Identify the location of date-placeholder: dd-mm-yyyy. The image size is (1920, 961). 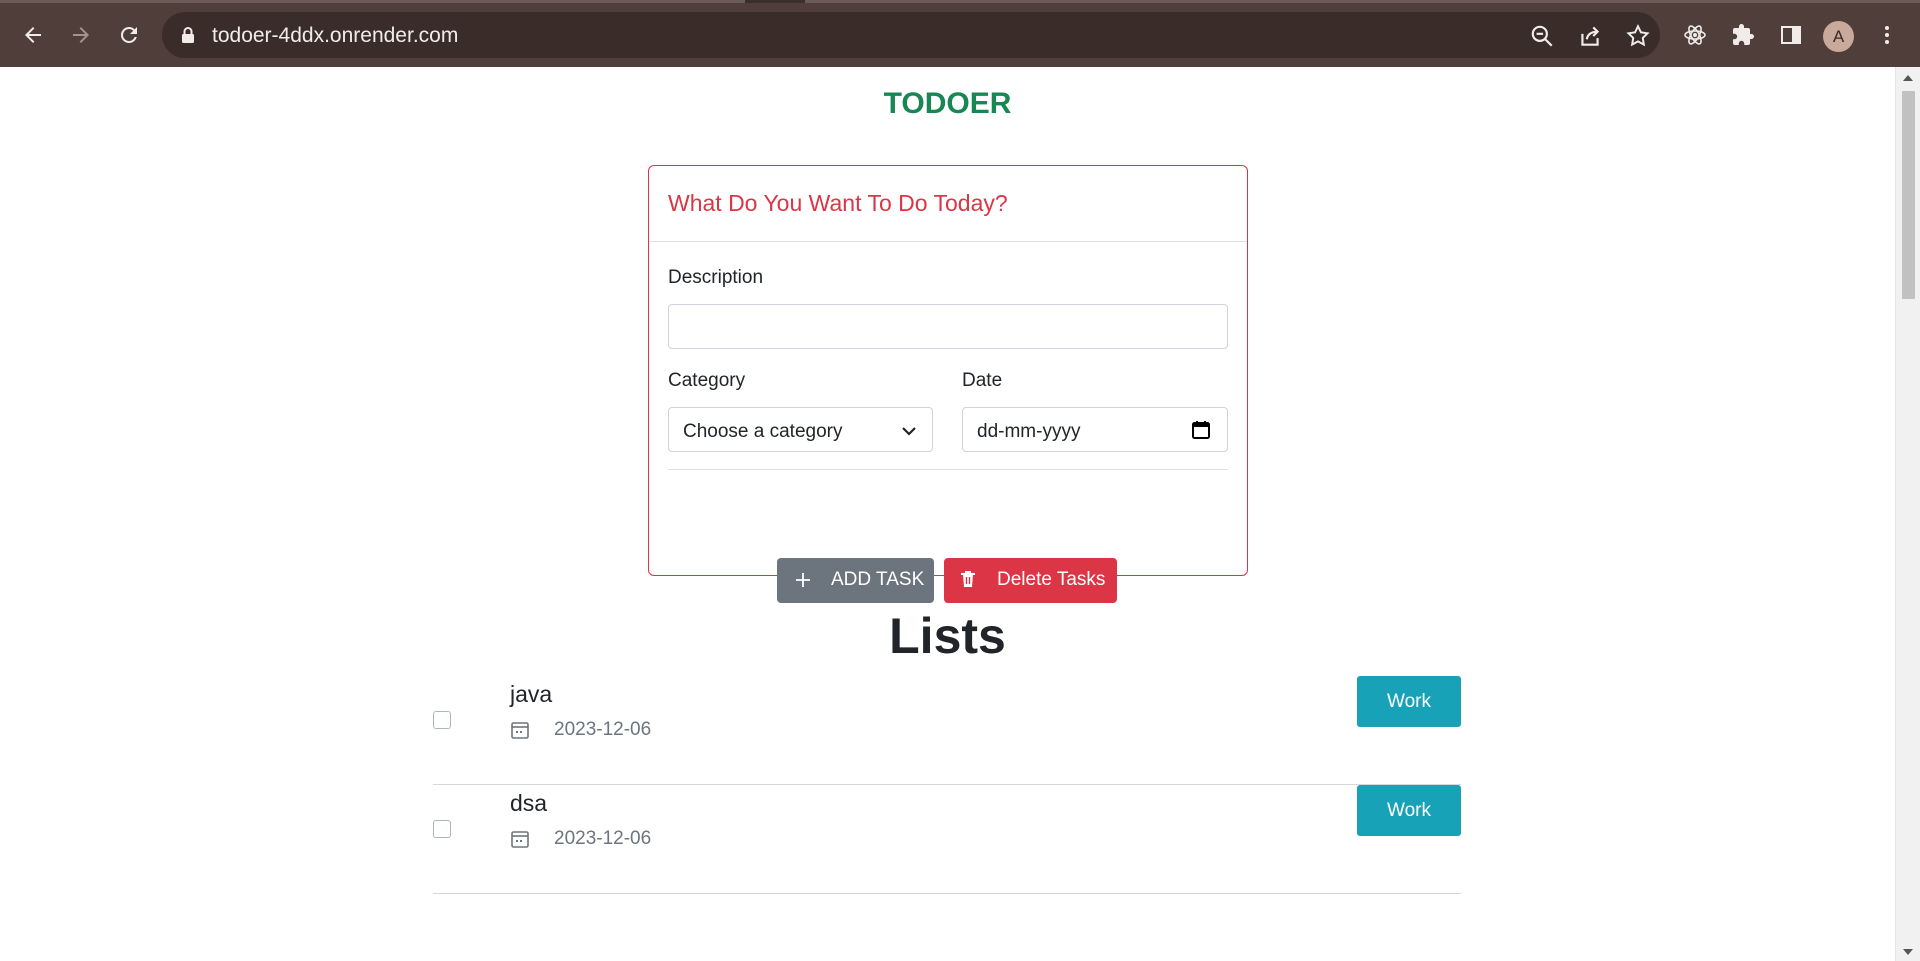
(1029, 431).